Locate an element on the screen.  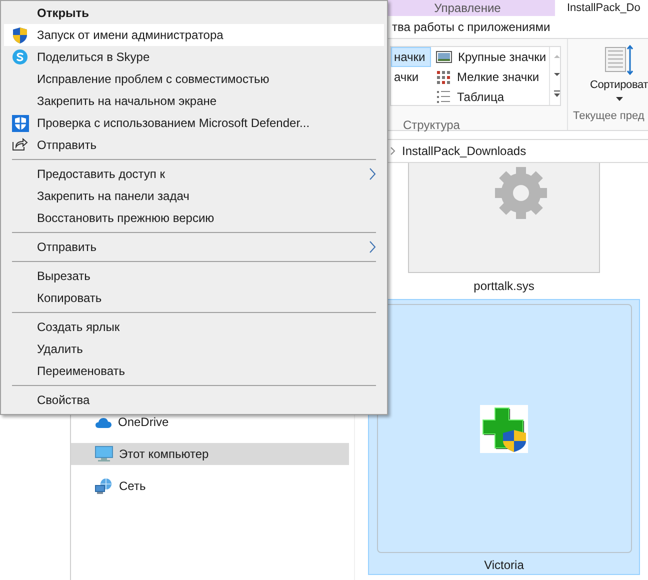
view-option: ачки is located at coordinates (411, 77).